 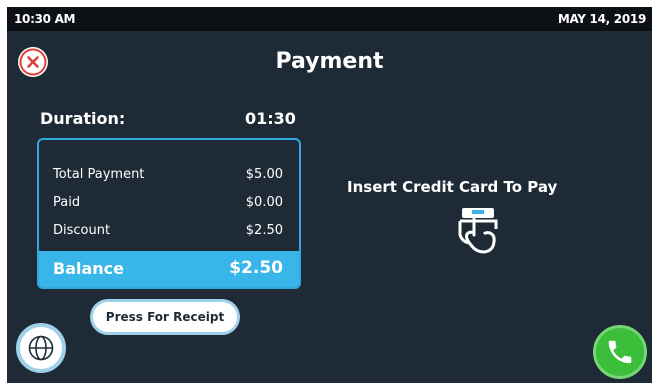 What do you see at coordinates (169, 269) in the screenshot?
I see `balance-bar: Balance $2.50` at bounding box center [169, 269].